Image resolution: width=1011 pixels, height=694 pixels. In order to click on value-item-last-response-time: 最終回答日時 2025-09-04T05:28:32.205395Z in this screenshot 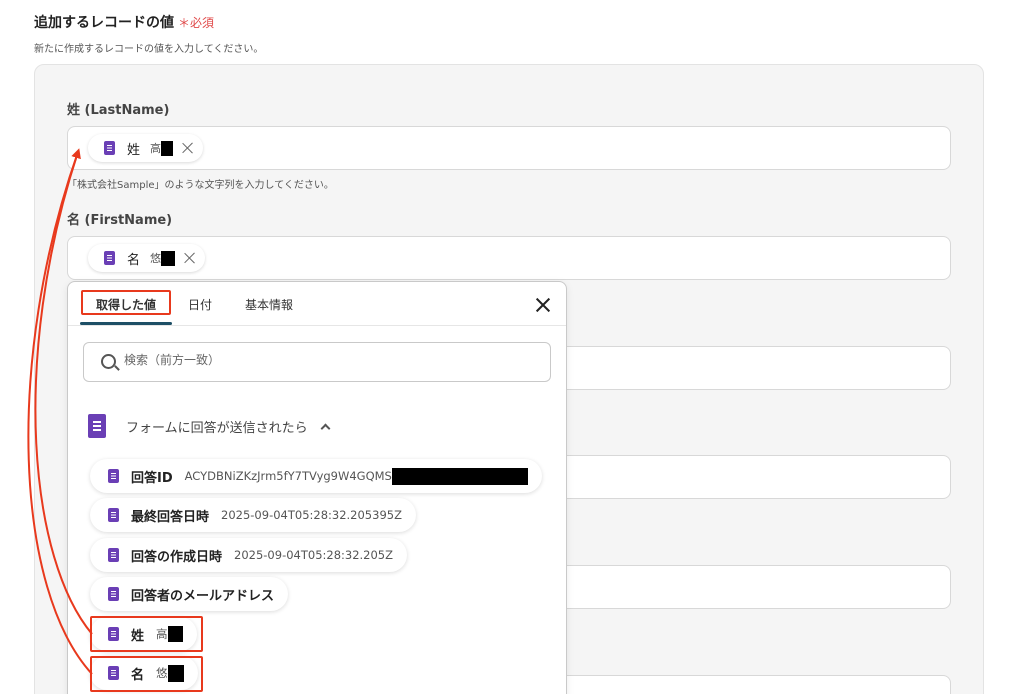, I will do `click(253, 515)`.